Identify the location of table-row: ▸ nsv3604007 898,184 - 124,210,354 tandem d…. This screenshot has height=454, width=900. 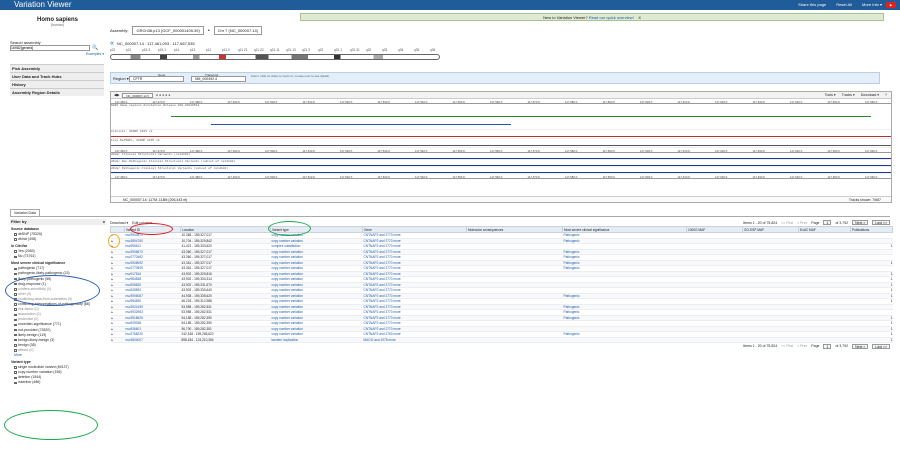
(501, 340).